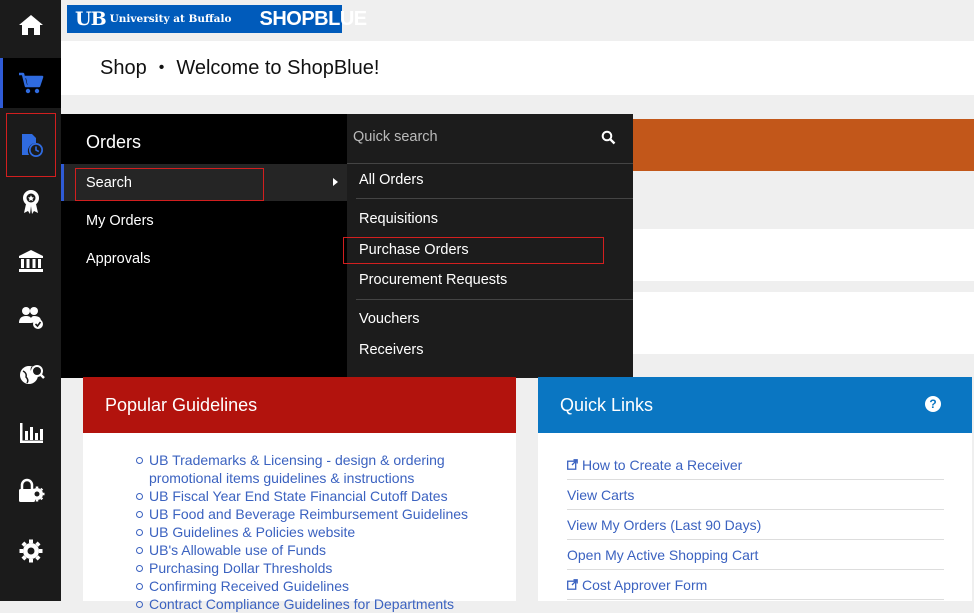 Image resolution: width=974 pixels, height=613 pixels. I want to click on quick-links-header: Quick Links ?, so click(755, 405).